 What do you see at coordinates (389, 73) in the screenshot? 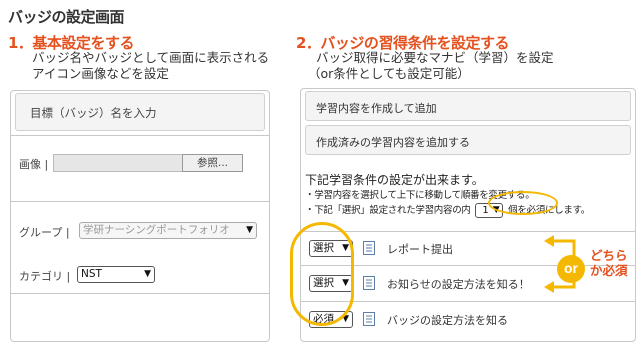
I see `section2-desc-line2: （or条件としても設定可能）` at bounding box center [389, 73].